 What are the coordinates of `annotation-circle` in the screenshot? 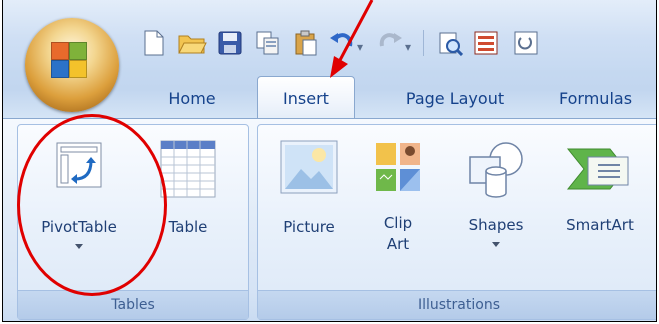 It's located at (92, 205).